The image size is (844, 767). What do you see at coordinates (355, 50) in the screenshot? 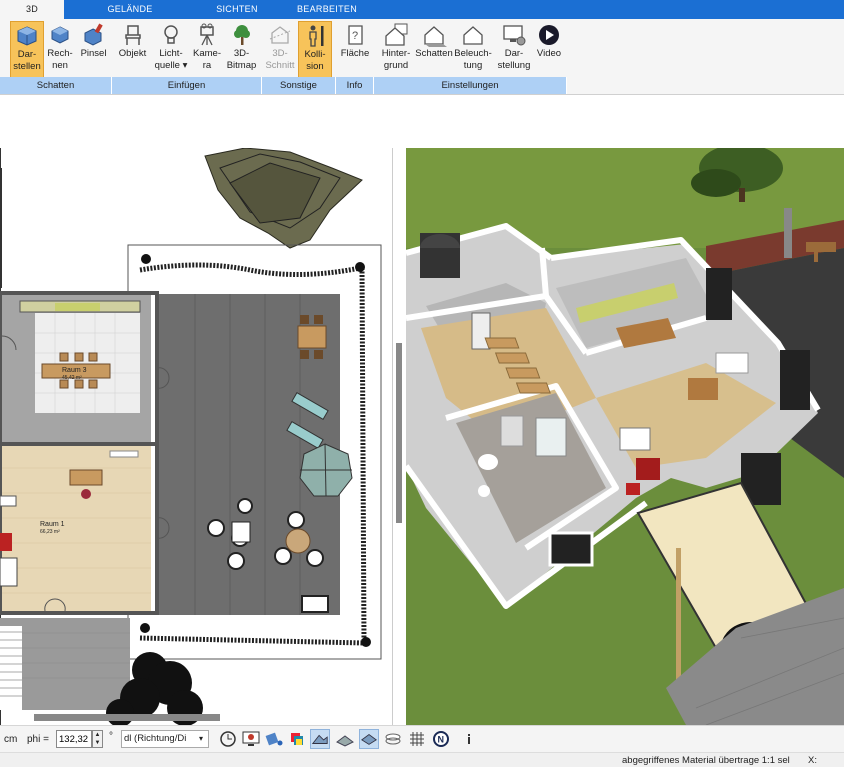
I see `flaeche-button: ? Fläche` at bounding box center [355, 50].